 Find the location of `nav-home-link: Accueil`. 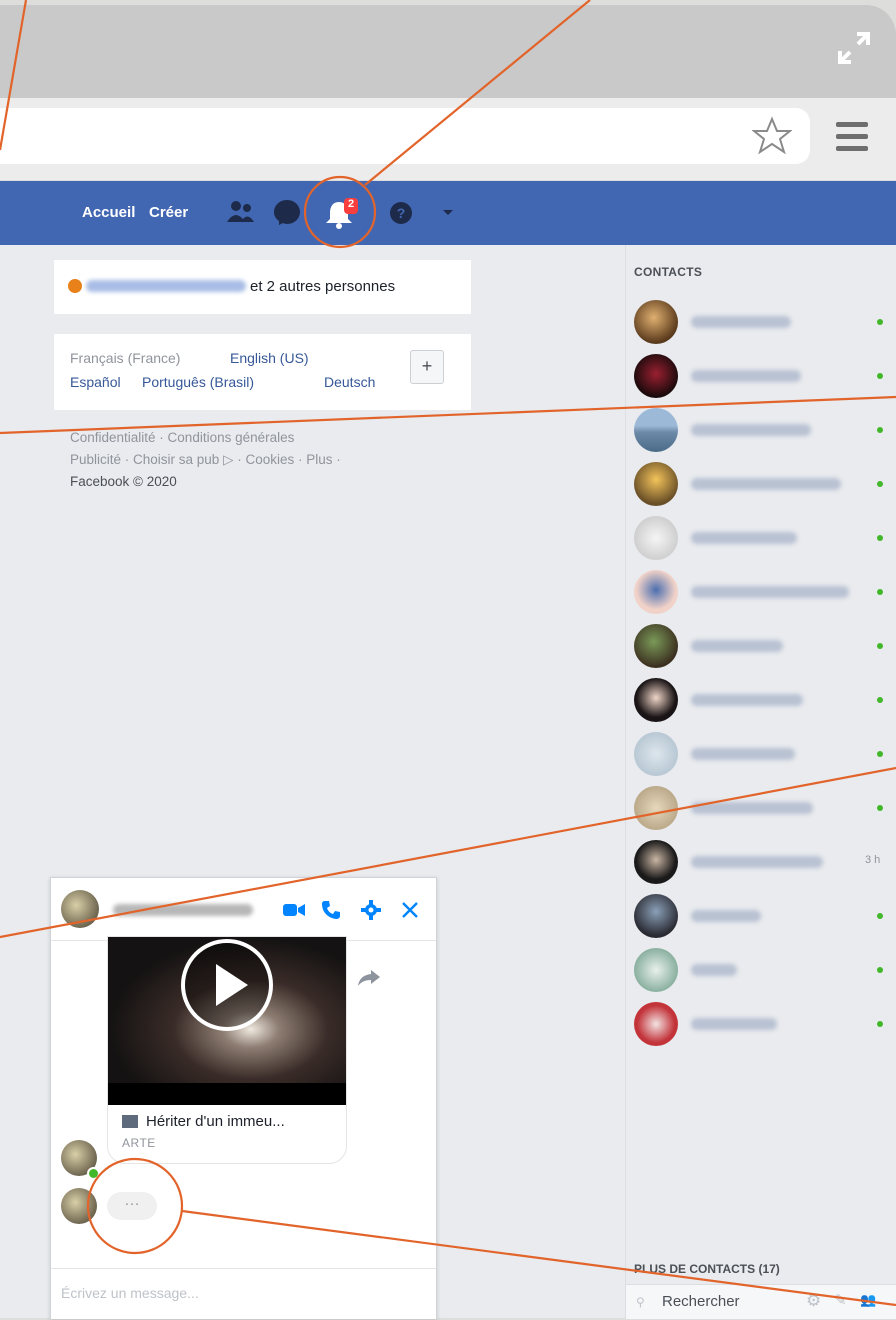

nav-home-link: Accueil is located at coordinates (108, 212).